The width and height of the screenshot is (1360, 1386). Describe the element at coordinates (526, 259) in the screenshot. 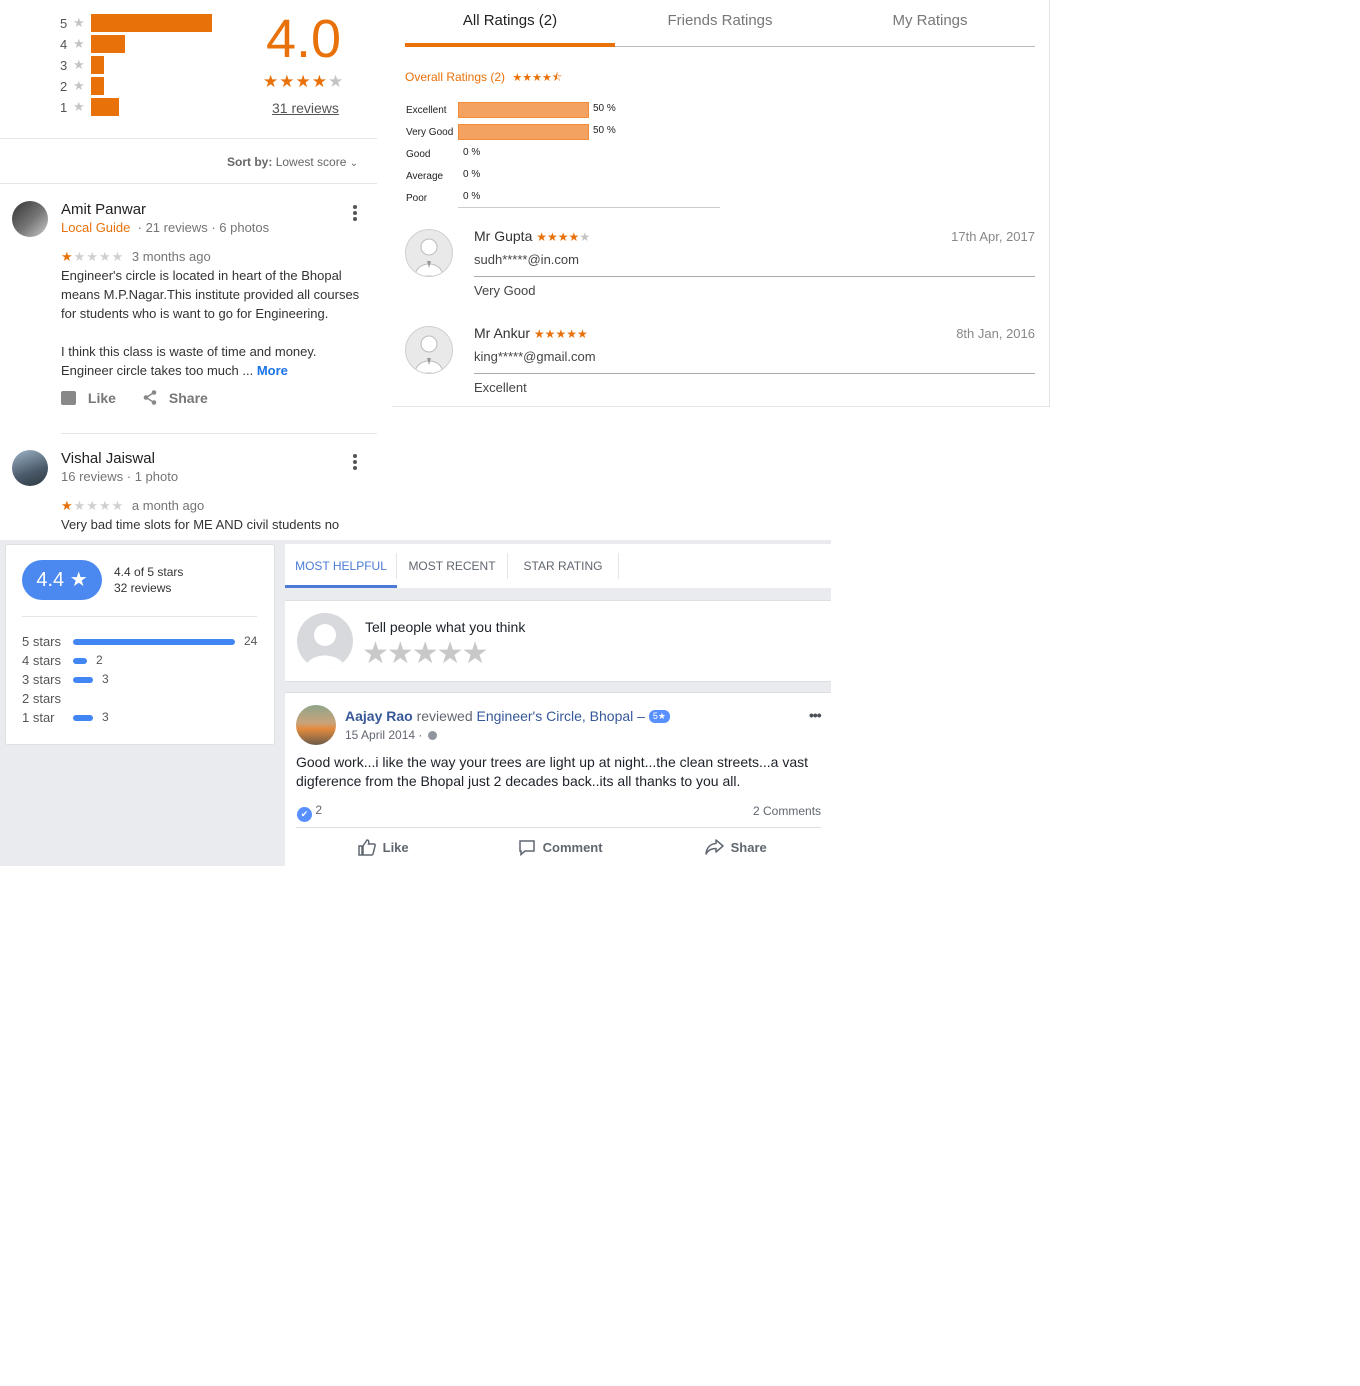

I see `rater-email: sudh*****@in.com` at that location.